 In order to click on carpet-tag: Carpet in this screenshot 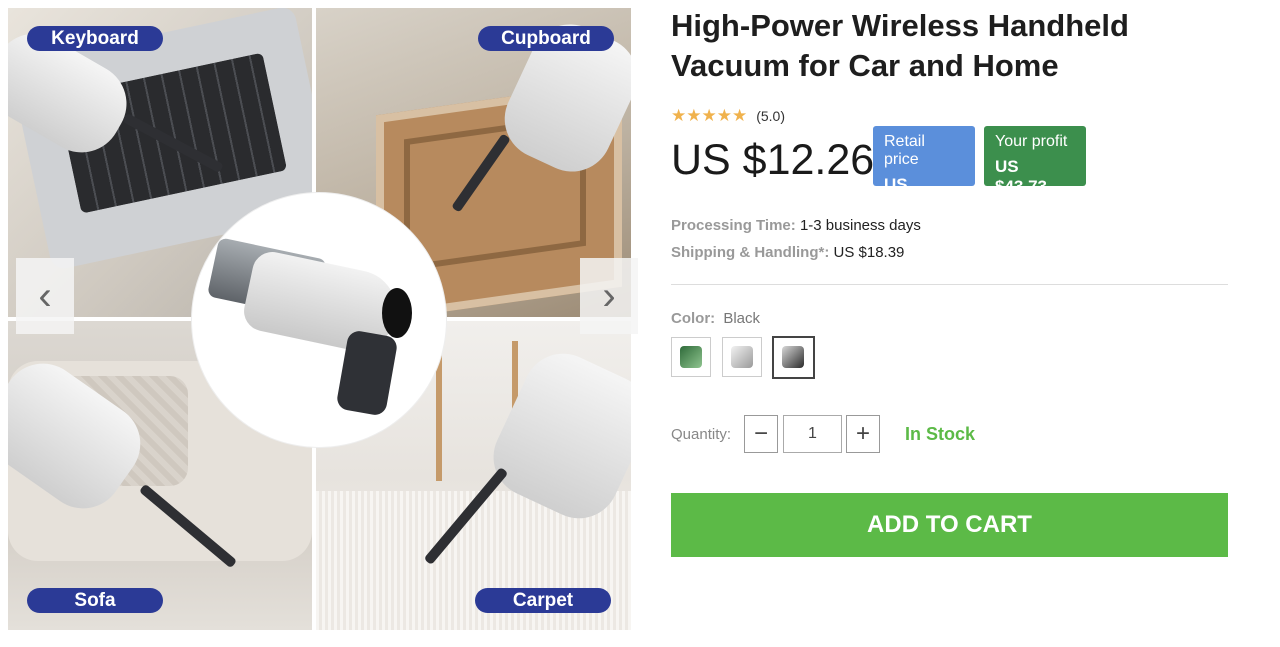, I will do `click(543, 600)`.